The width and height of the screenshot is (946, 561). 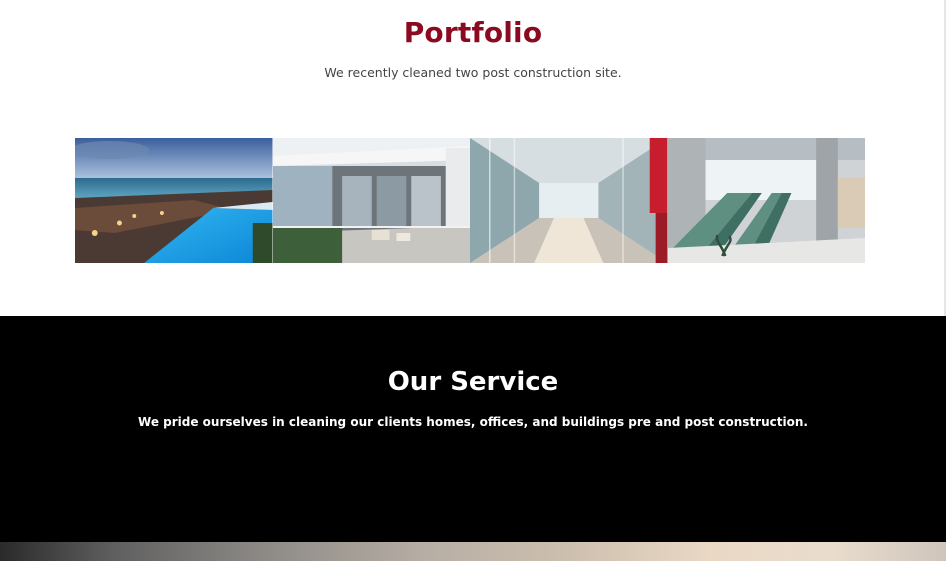 I want to click on glass-corridor-image, so click(x=569, y=200).